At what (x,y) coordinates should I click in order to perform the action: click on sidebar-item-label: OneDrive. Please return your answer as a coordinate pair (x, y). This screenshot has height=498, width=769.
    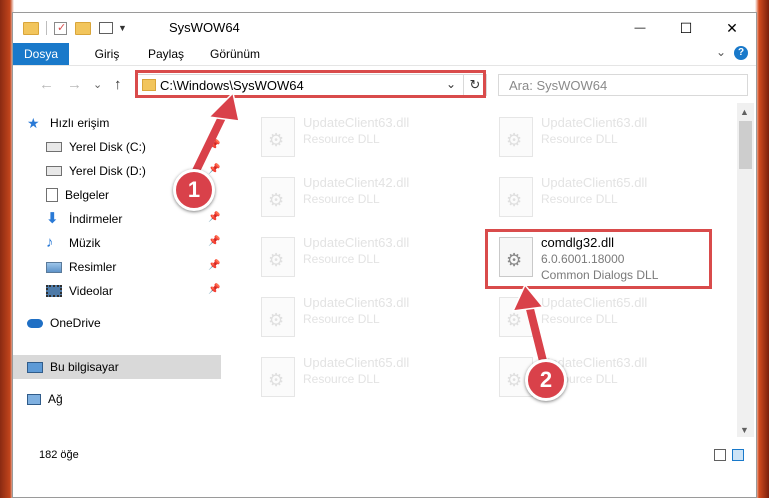
    Looking at the image, I should click on (75, 323).